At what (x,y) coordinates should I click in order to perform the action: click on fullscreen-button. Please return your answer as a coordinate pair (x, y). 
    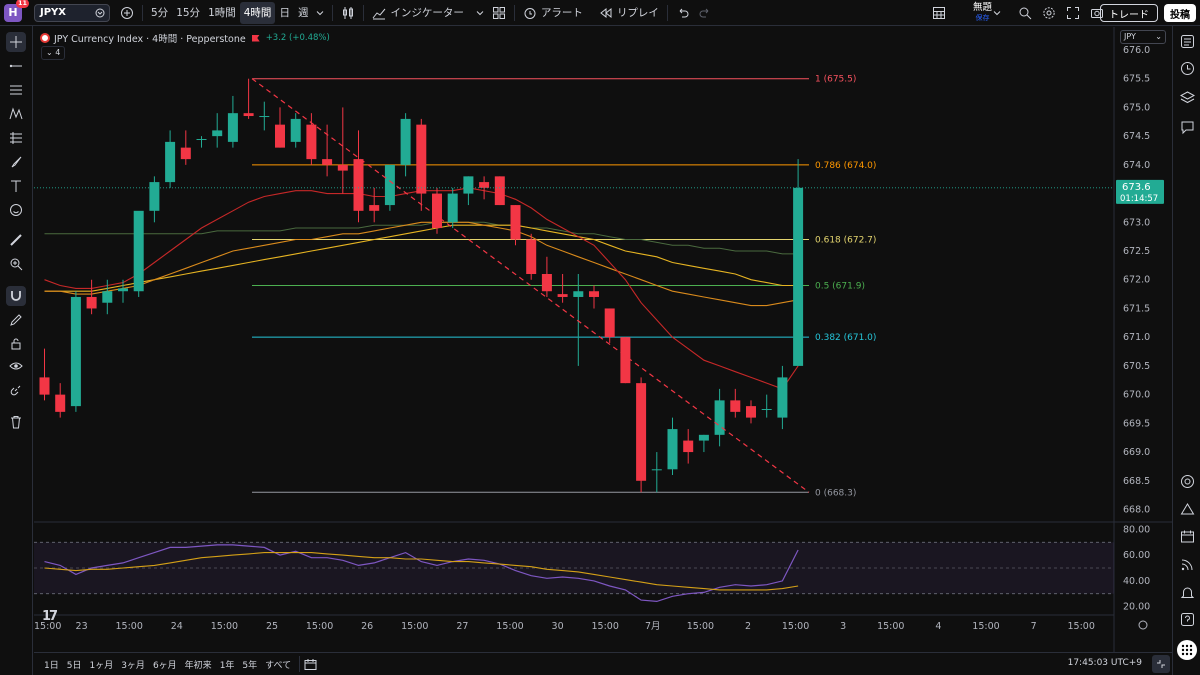
    Looking at the image, I should click on (1073, 13).